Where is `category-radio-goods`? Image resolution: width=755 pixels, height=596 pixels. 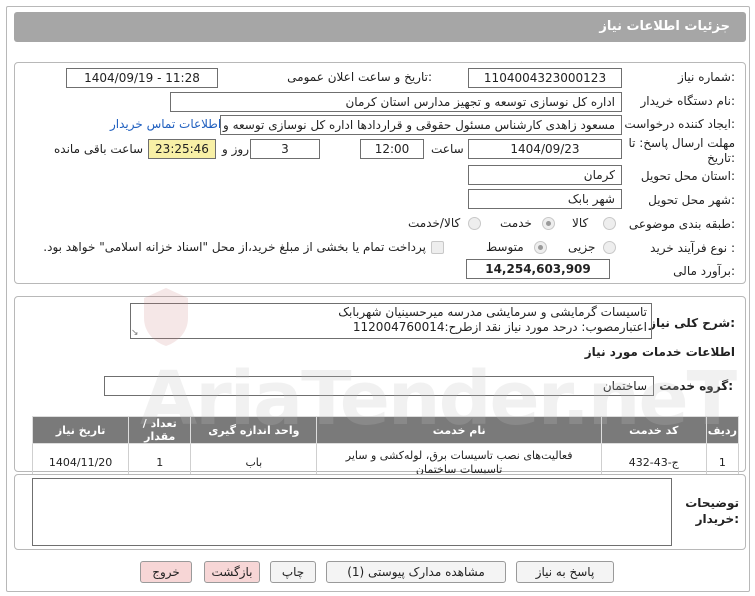
category-radio-goods is located at coordinates (609, 223).